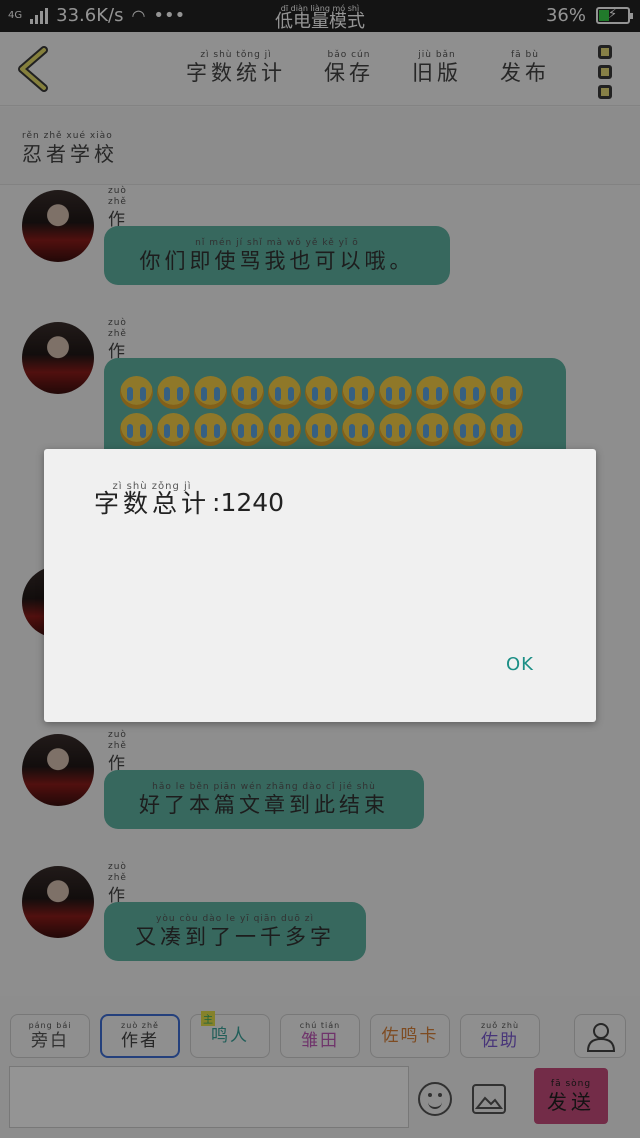 The image size is (640, 1138). Describe the element at coordinates (248, 502) in the screenshot. I see `word-count-value: :1240` at that location.